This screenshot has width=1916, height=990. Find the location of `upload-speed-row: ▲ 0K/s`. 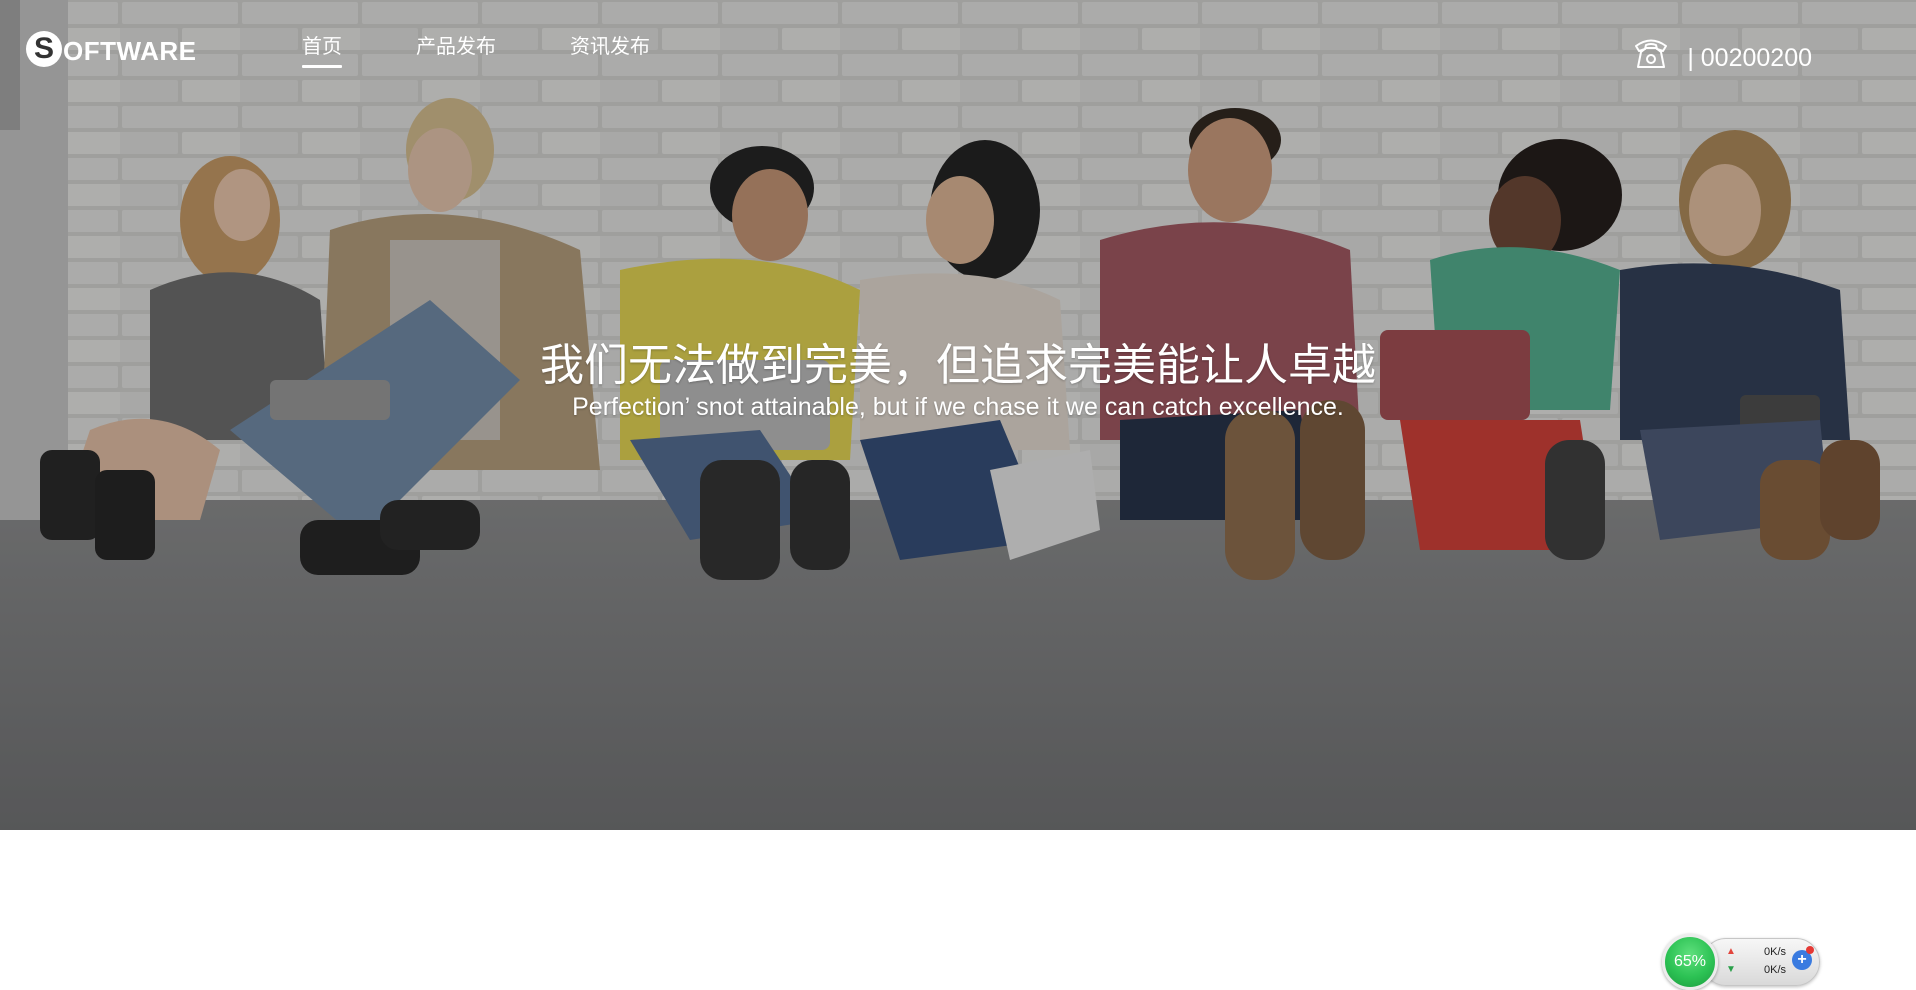

upload-speed-row: ▲ 0K/s is located at coordinates (1756, 952).